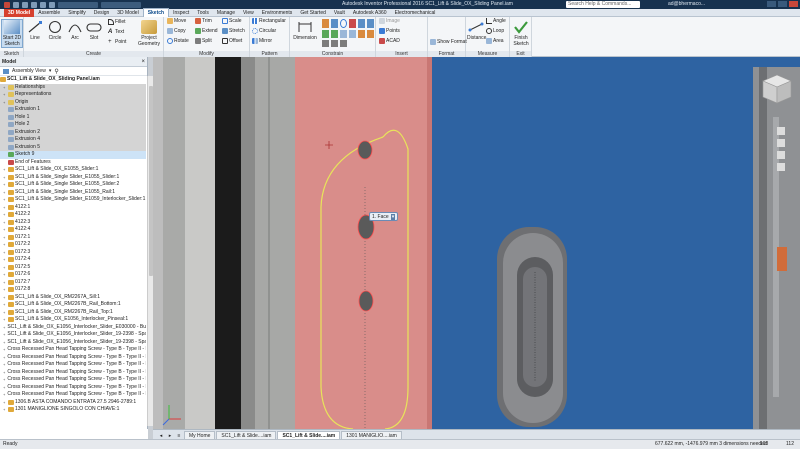  What do you see at coordinates (521, 33) in the screenshot?
I see `finish-sketch-button: Finish Sketch` at bounding box center [521, 33].